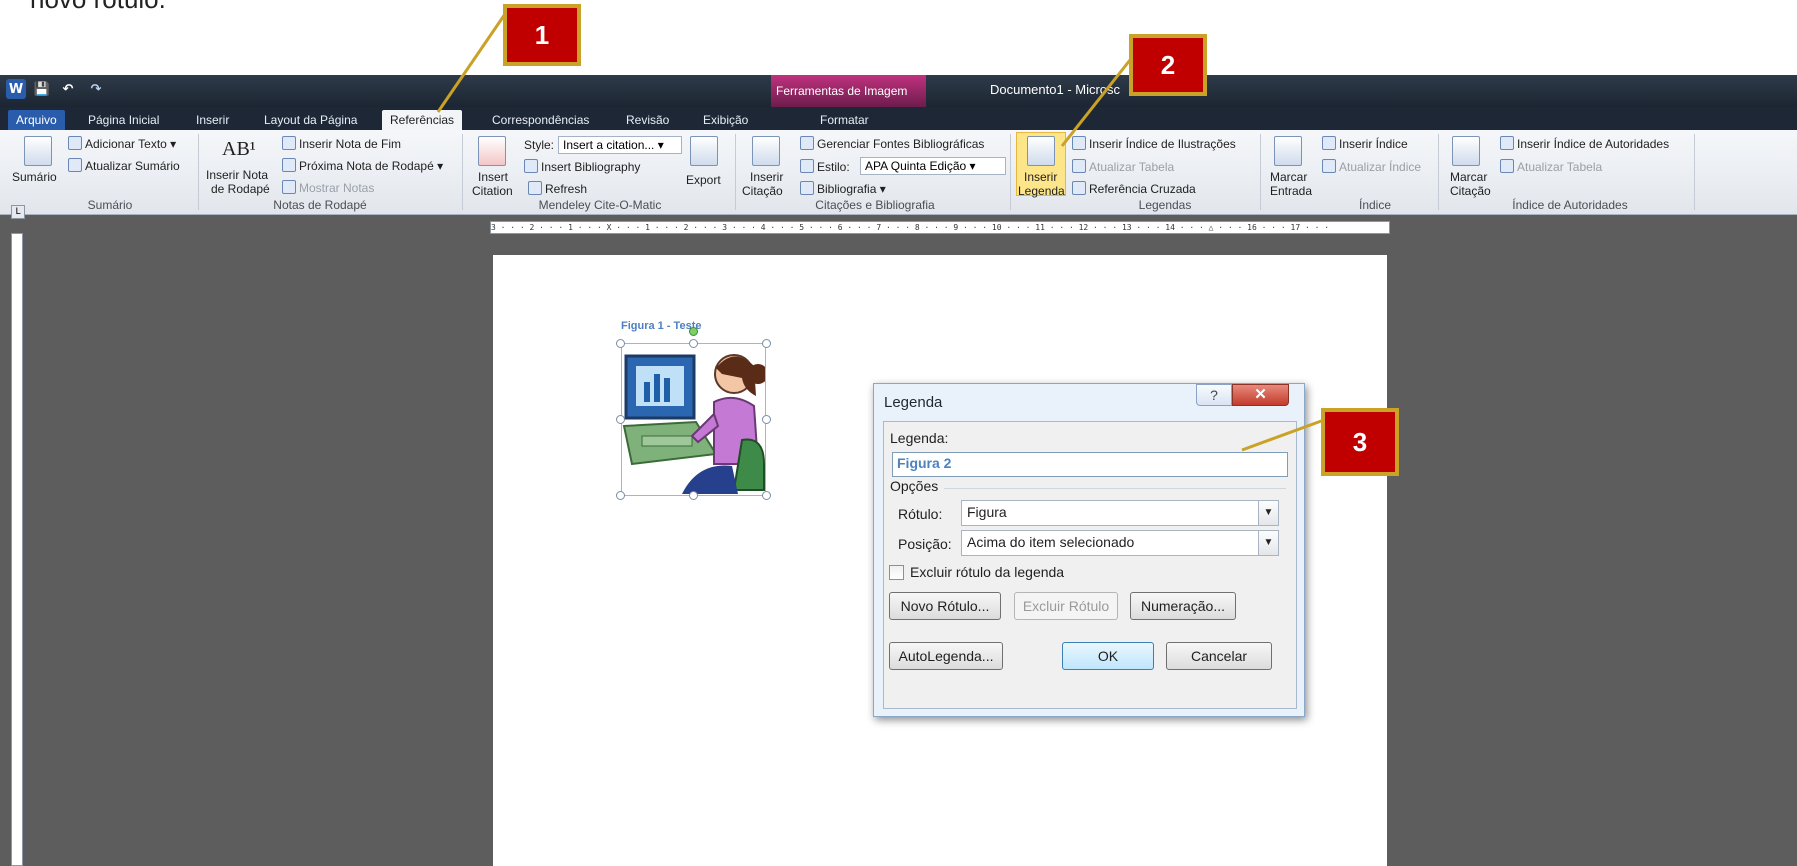 This screenshot has width=1797, height=866. I want to click on callout-2: 2, so click(1168, 65).